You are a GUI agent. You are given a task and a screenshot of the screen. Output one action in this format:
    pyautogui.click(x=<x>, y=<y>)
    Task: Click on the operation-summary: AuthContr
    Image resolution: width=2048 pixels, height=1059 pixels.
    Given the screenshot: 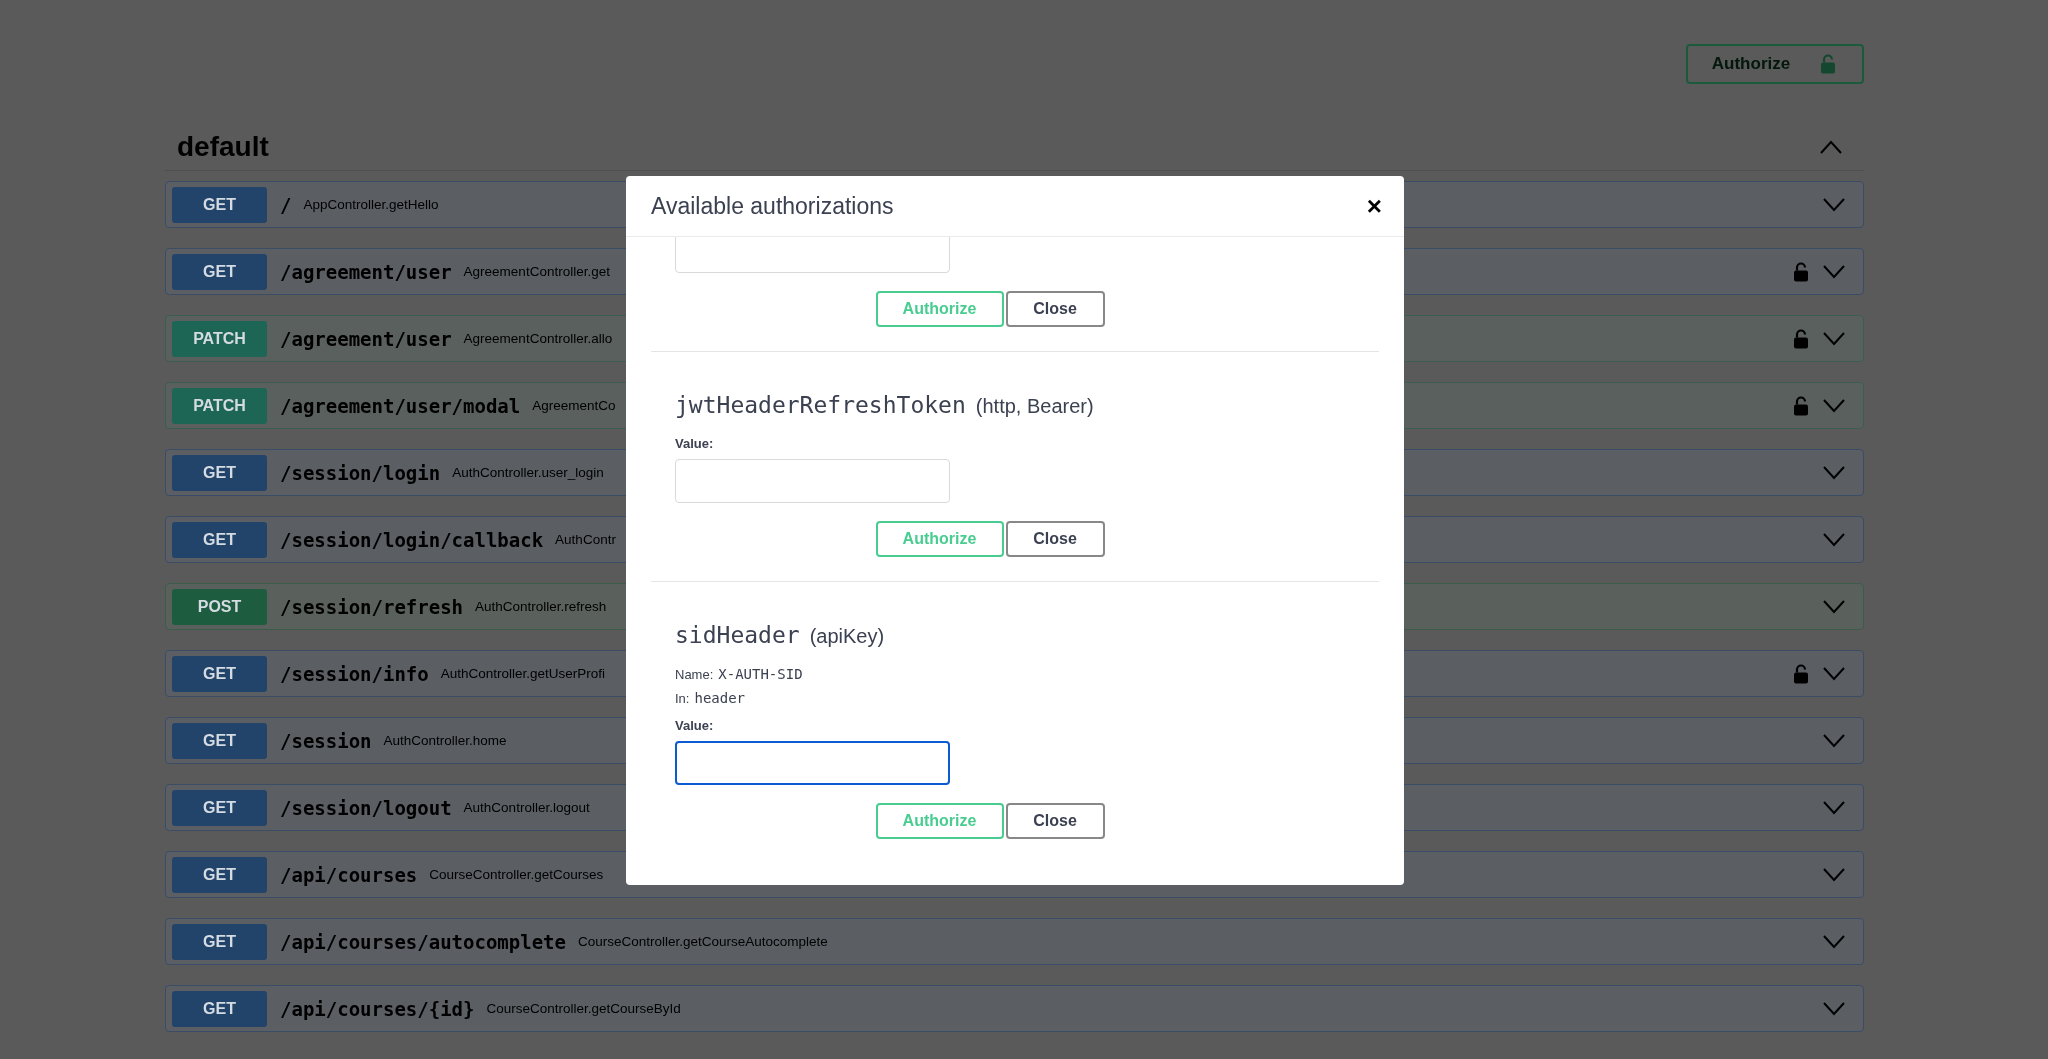 What is the action you would take?
    pyautogui.click(x=585, y=539)
    